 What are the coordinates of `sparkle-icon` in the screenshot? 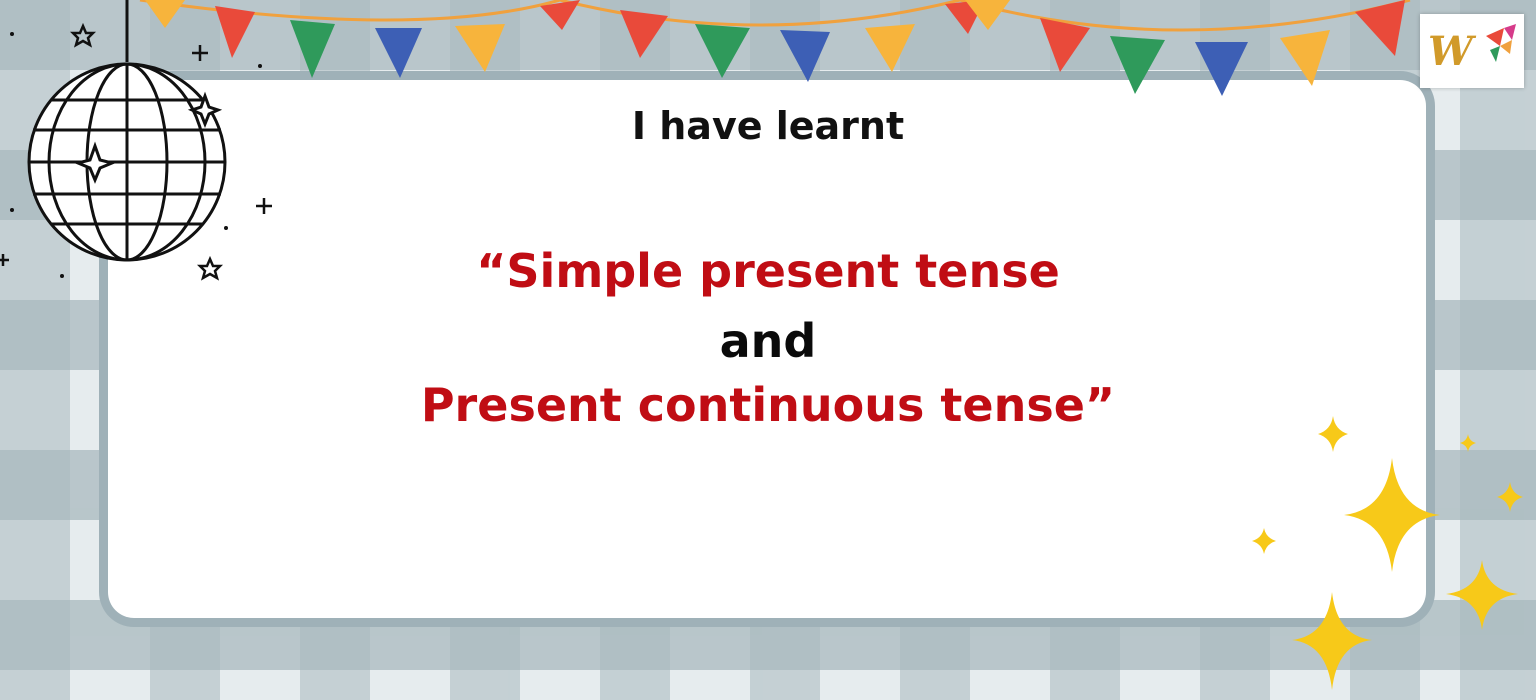 It's located at (1387, 553).